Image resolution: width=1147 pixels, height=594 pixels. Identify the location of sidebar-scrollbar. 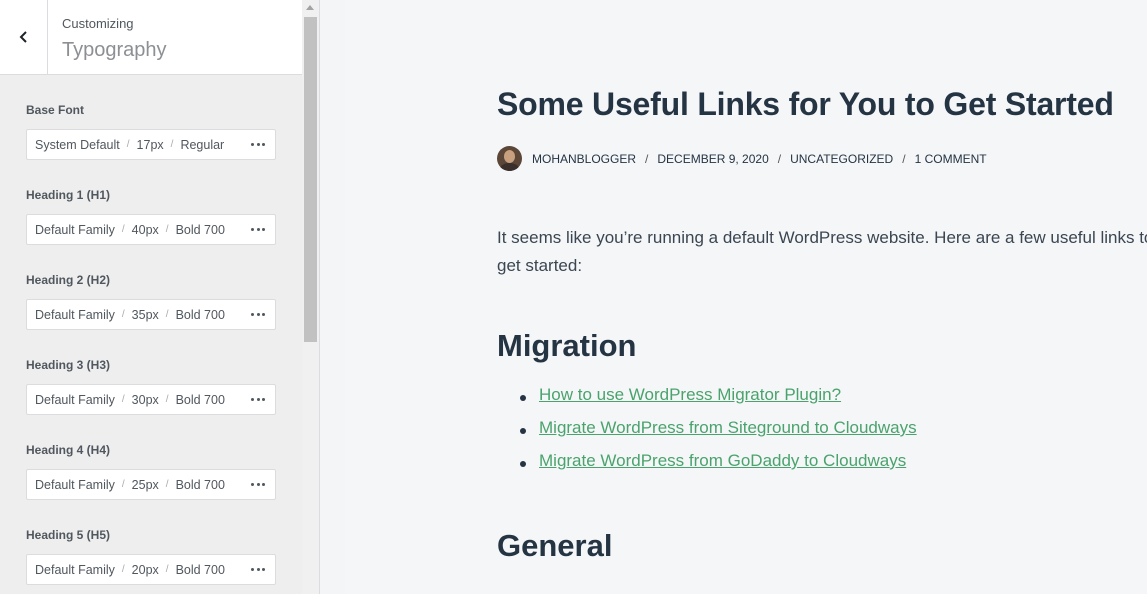
(310, 297).